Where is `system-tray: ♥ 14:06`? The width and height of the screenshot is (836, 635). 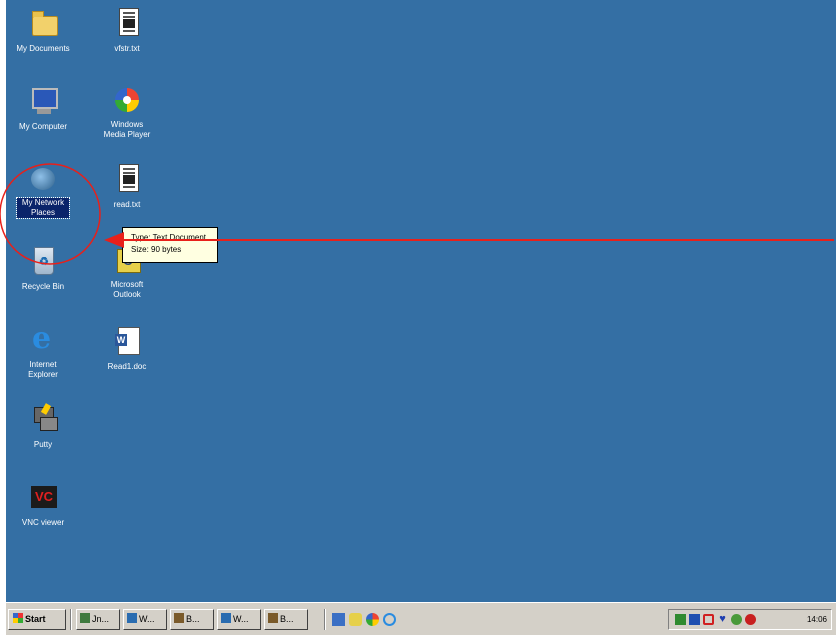 system-tray: ♥ 14:06 is located at coordinates (750, 619).